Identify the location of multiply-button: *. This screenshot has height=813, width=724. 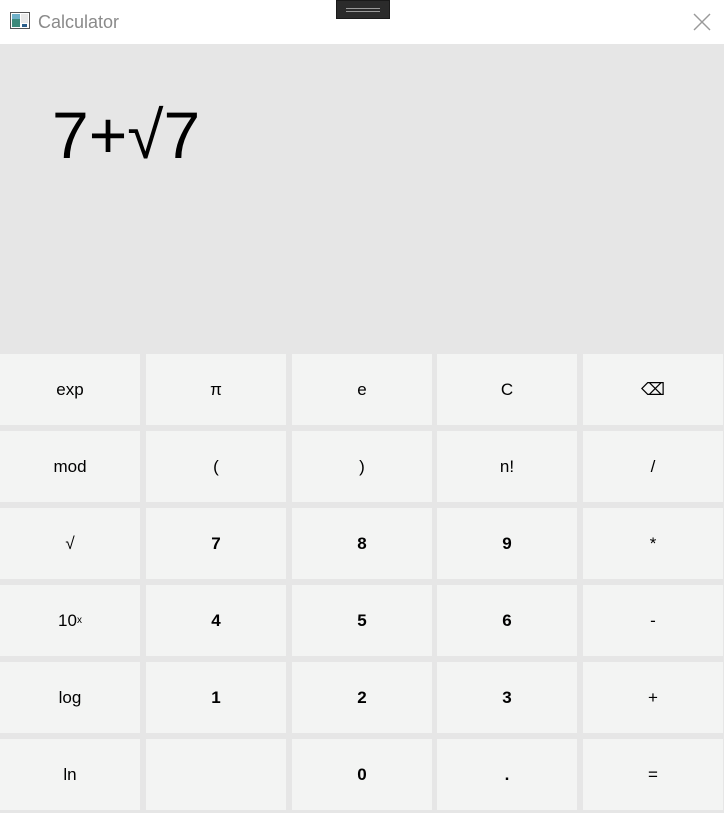
(653, 543).